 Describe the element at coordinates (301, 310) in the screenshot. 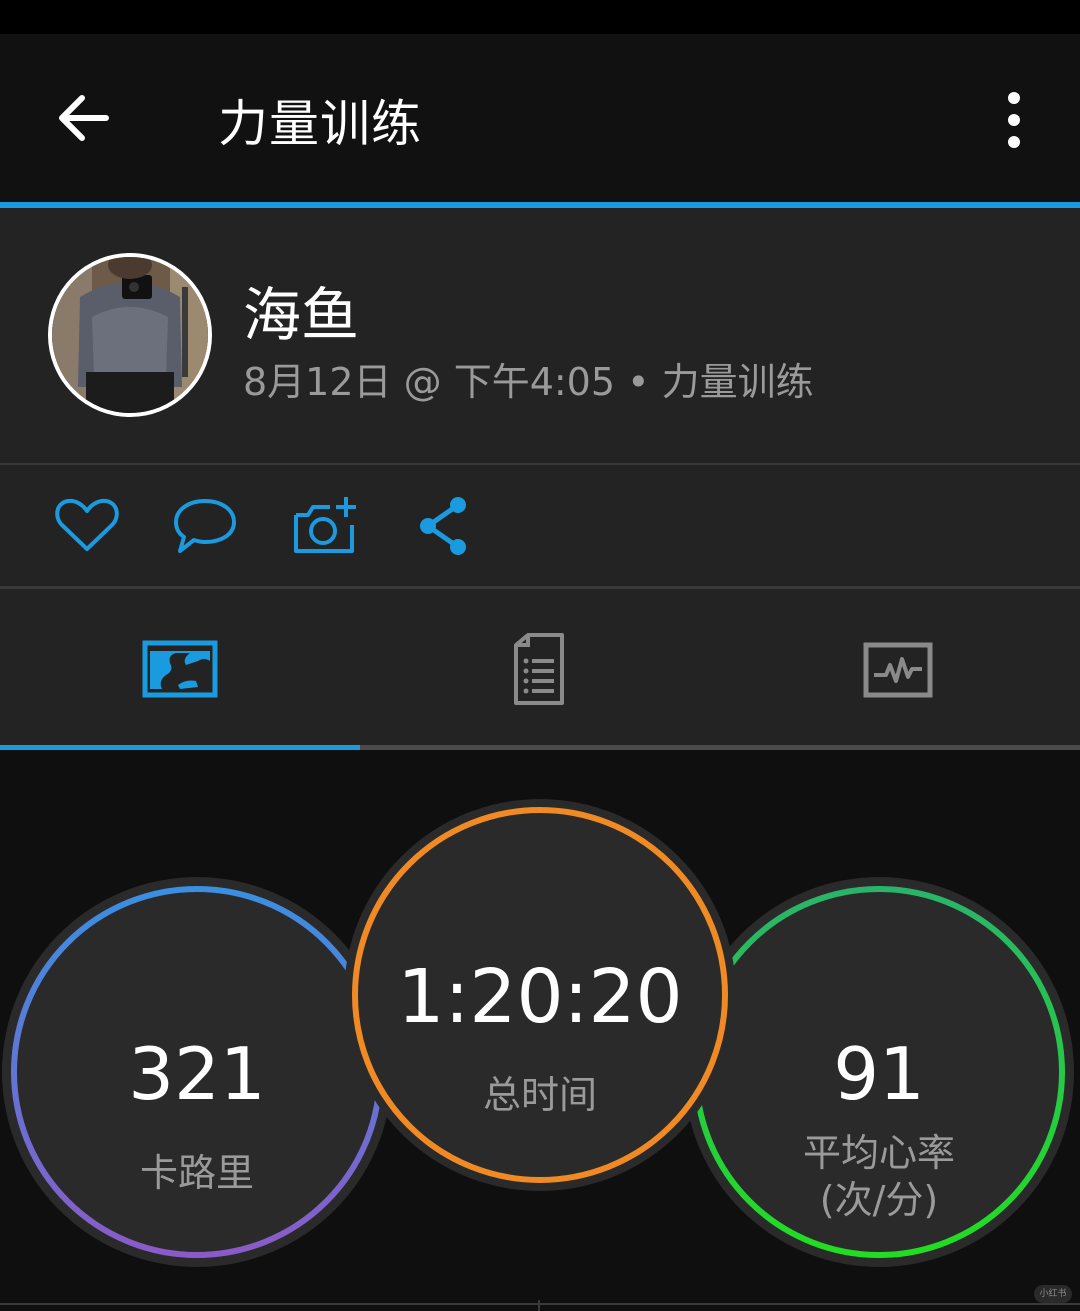

I see `user-name: 海鱼` at that location.